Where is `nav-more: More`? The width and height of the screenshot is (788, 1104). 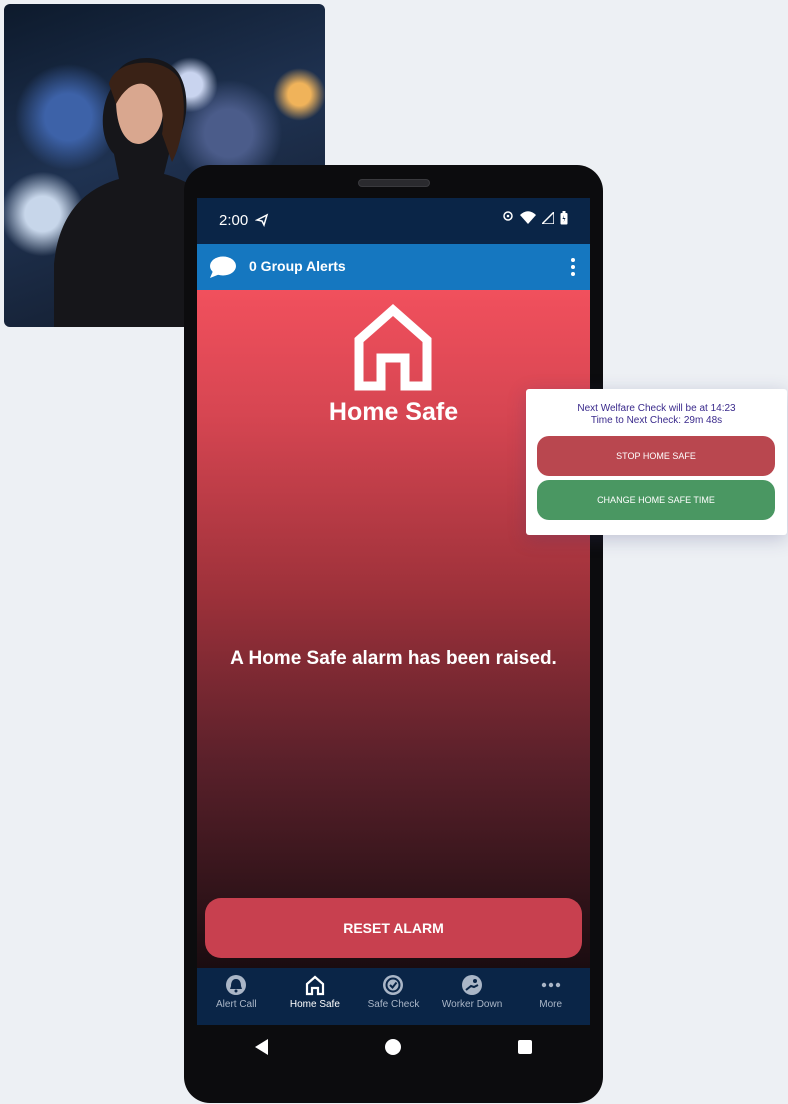 nav-more: More is located at coordinates (550, 996).